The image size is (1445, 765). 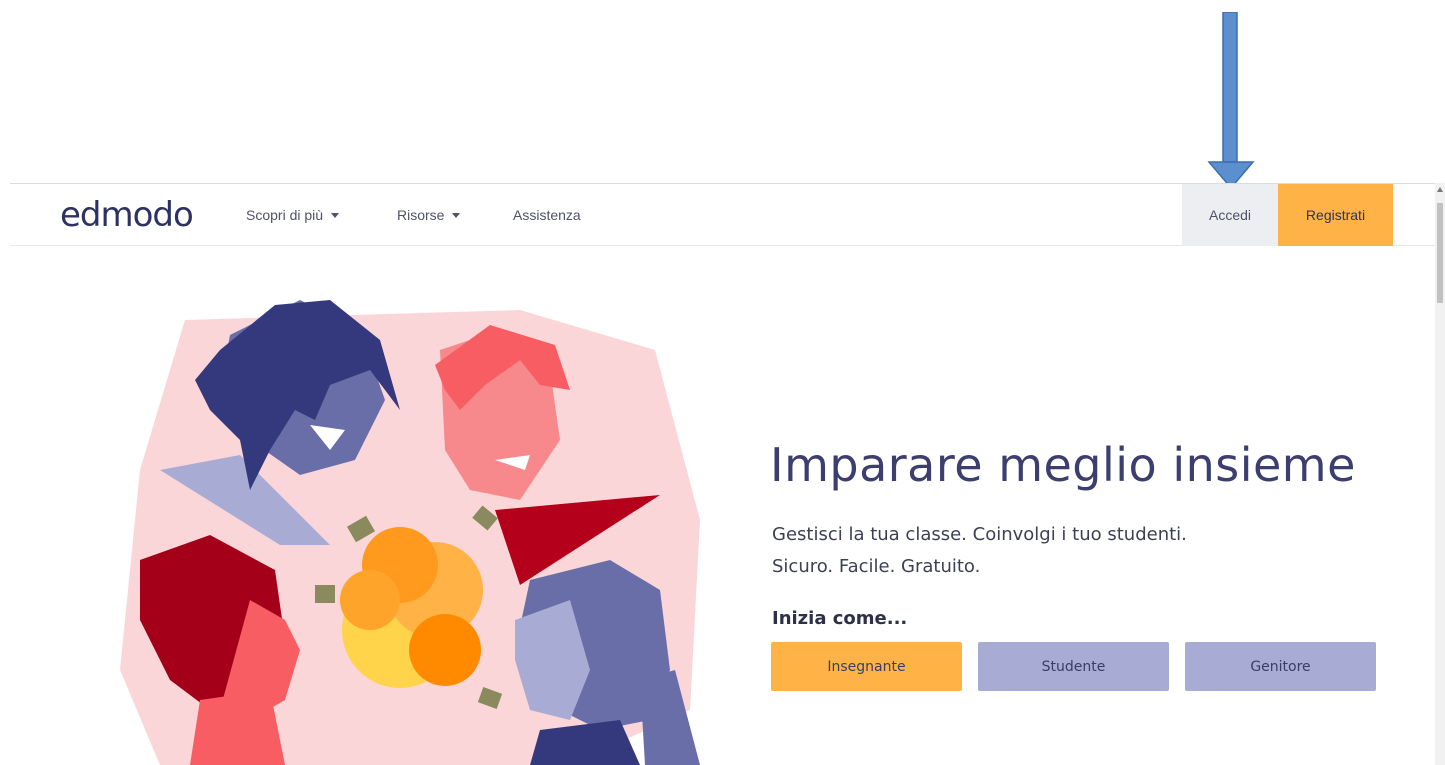 I want to click on page-scrollbar, so click(x=1440, y=474).